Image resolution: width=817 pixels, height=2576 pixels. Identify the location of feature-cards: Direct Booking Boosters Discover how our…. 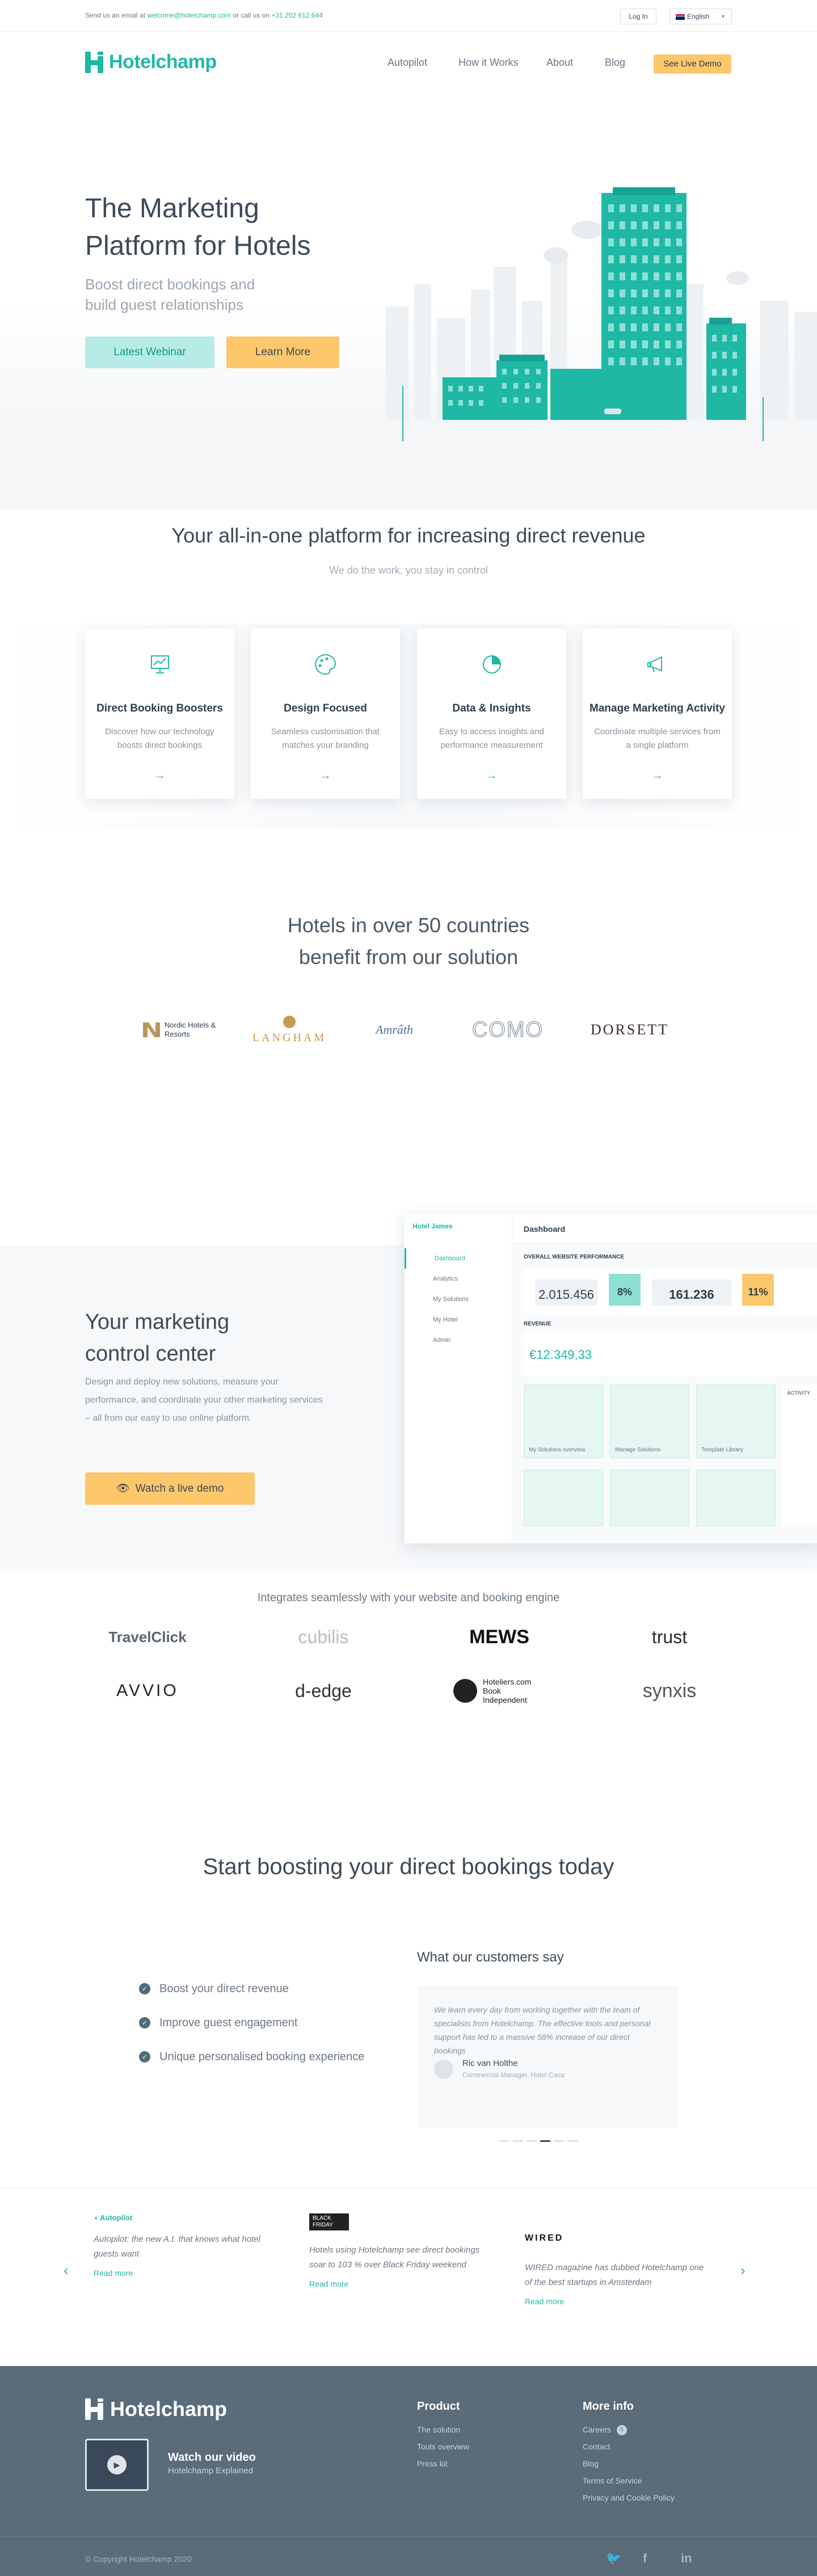
(408, 714).